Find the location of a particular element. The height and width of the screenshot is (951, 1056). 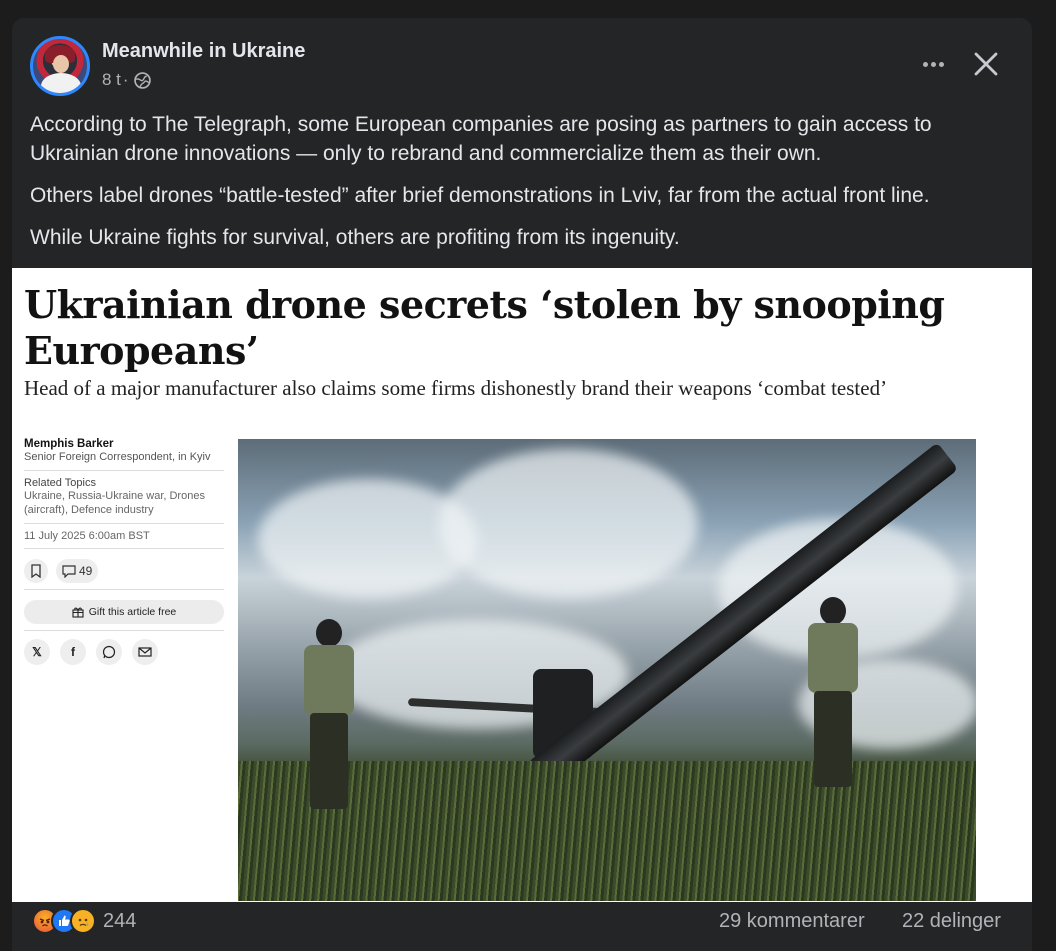

close-icon is located at coordinates (986, 64).